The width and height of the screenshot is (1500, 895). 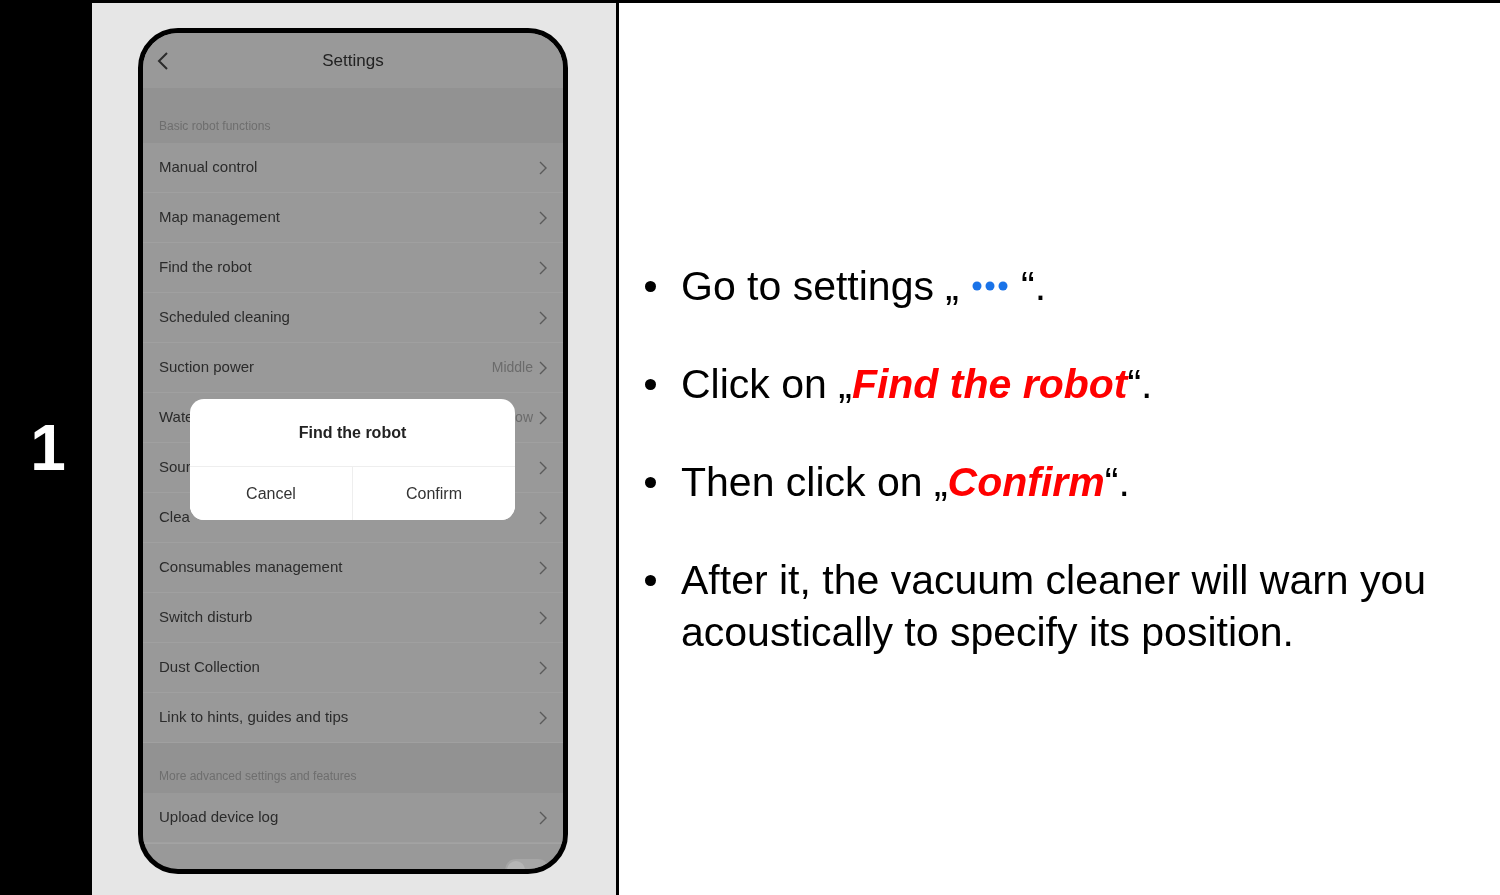 I want to click on row-label: Map management, so click(x=220, y=217).